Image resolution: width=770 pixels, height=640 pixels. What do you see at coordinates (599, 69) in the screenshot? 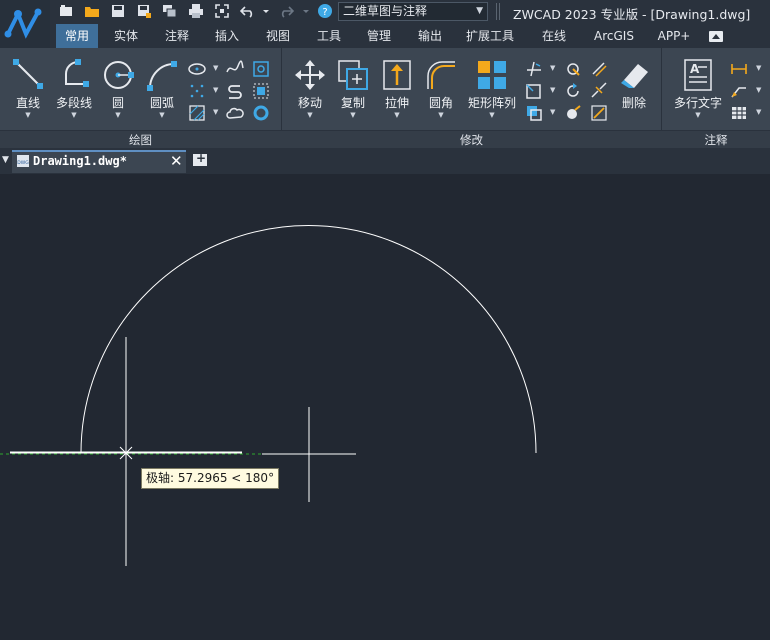
I see `offset-icon` at bounding box center [599, 69].